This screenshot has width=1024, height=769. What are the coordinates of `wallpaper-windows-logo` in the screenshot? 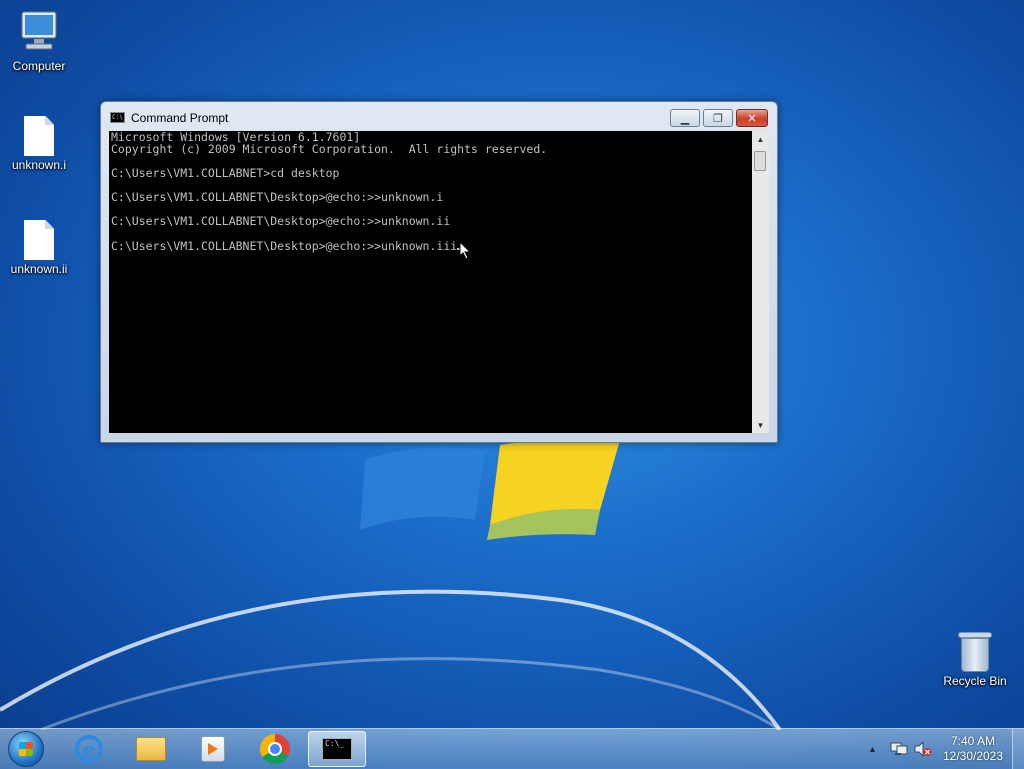 It's located at (490, 490).